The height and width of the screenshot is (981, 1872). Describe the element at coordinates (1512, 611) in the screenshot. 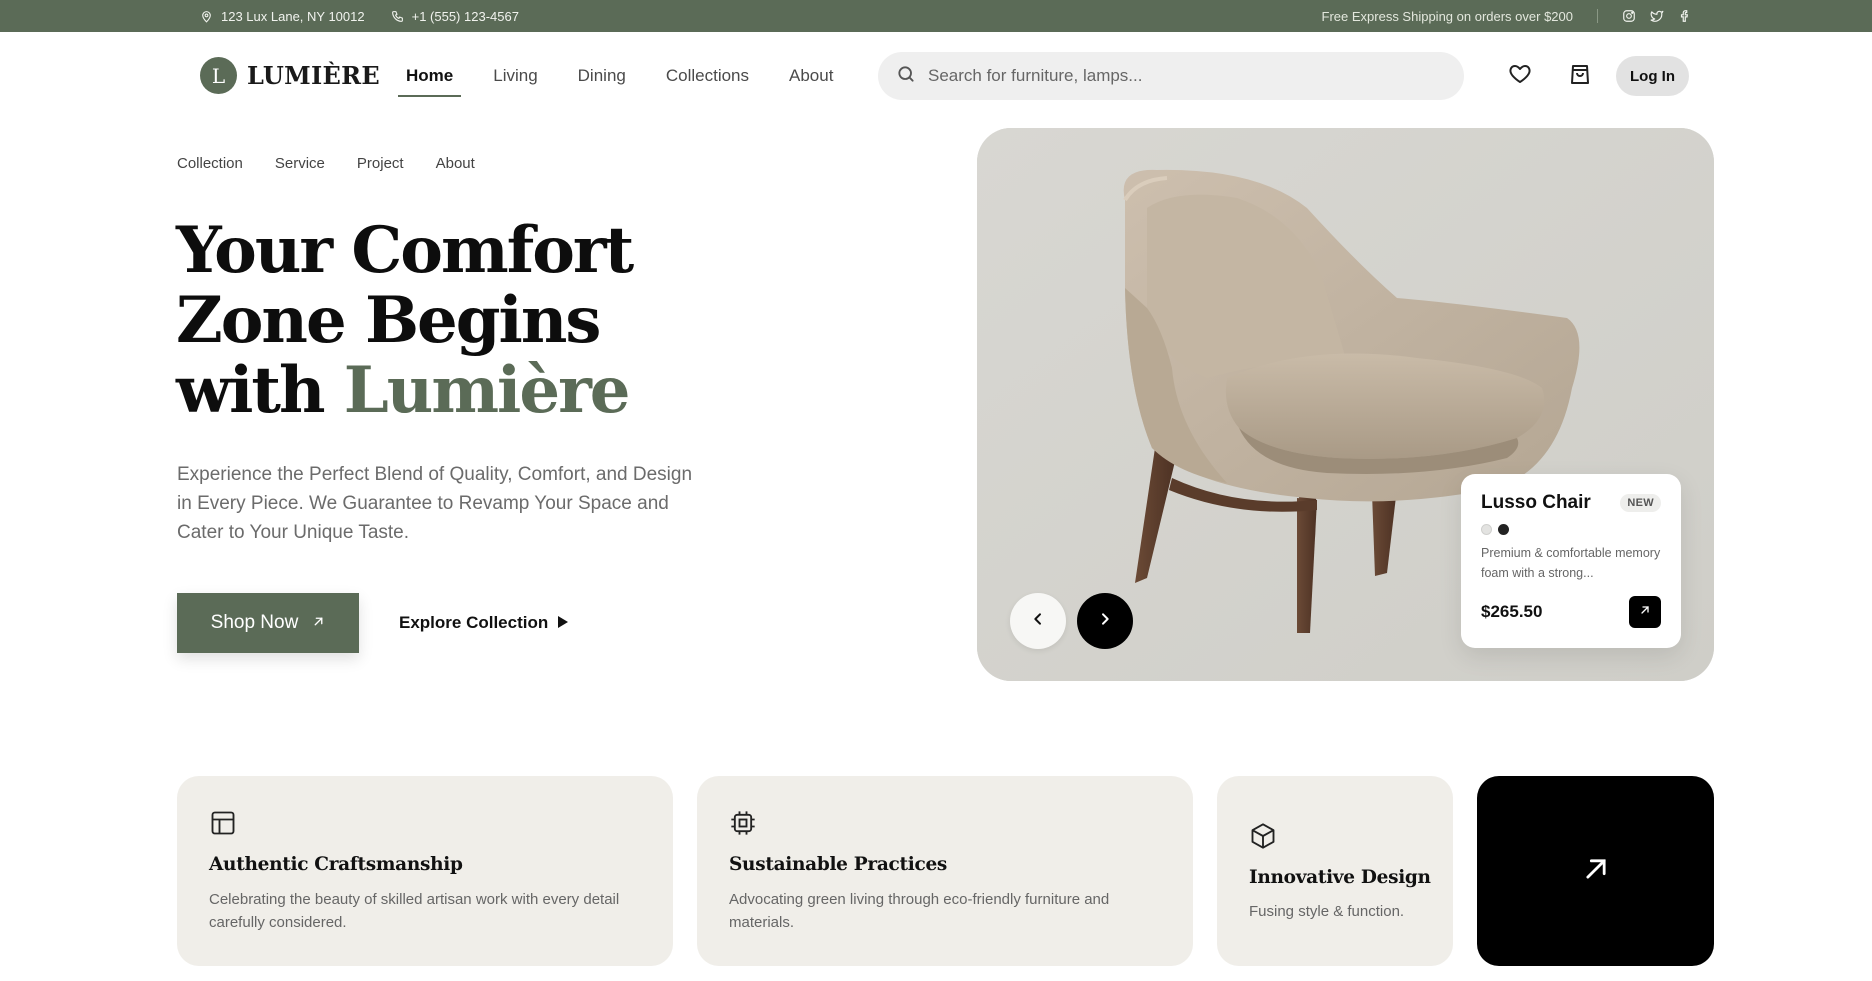

I see `product-price: $265.50` at that location.